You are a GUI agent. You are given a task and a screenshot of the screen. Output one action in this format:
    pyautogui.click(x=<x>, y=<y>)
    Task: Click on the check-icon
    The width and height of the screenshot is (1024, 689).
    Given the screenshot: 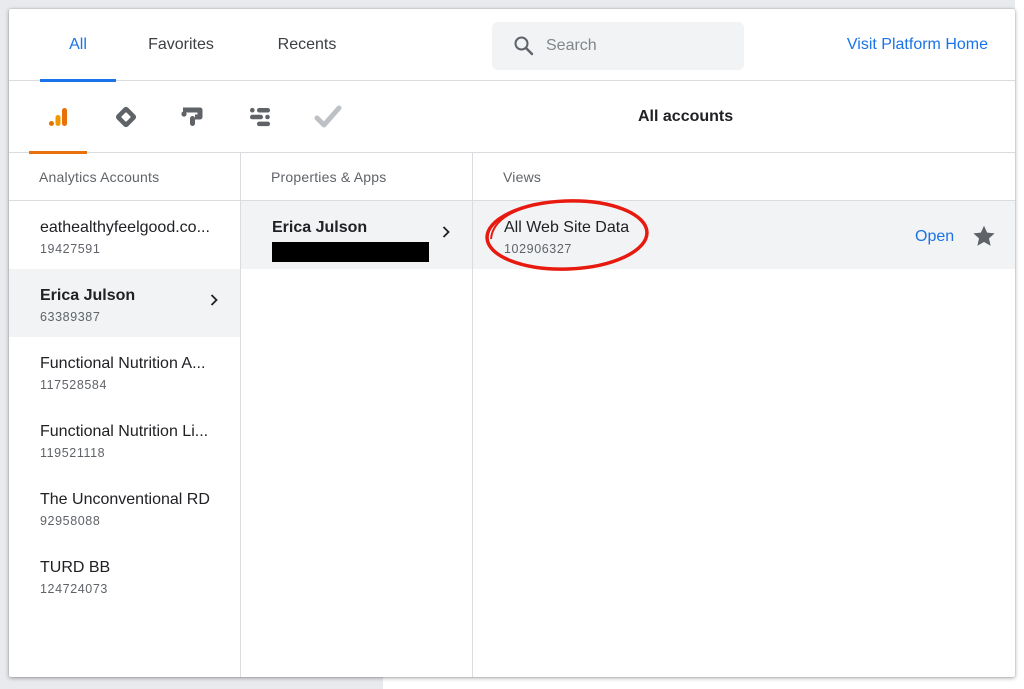 What is the action you would take?
    pyautogui.click(x=328, y=116)
    